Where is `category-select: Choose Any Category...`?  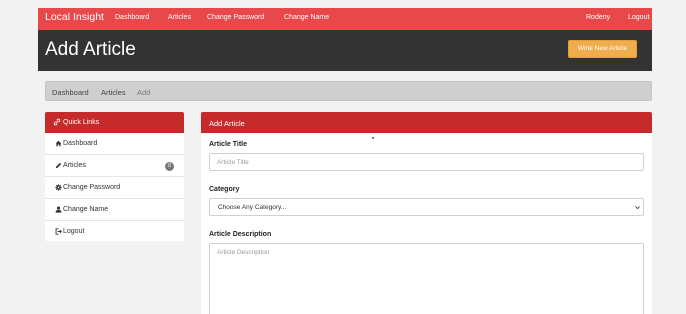
category-select: Choose Any Category... is located at coordinates (426, 207).